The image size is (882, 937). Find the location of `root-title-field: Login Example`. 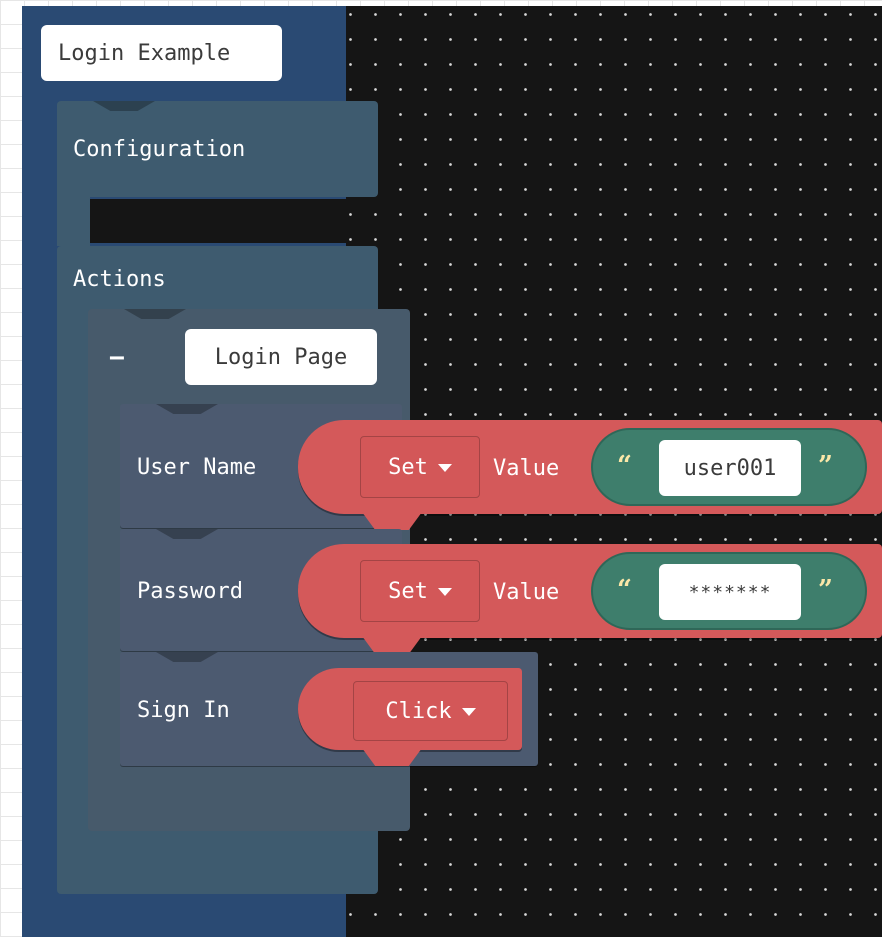

root-title-field: Login Example is located at coordinates (161, 53).